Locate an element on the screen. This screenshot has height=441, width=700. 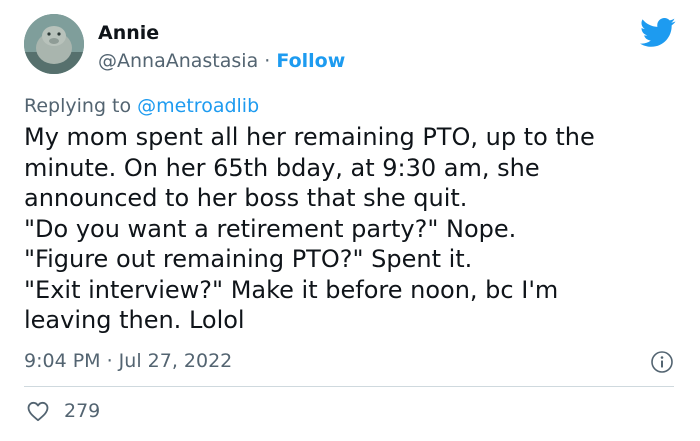
follow-button: Follow is located at coordinates (310, 61).